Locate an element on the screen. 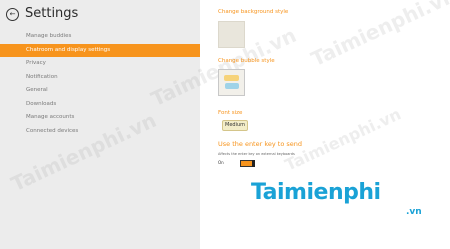  bubble-style-swatch is located at coordinates (231, 82).